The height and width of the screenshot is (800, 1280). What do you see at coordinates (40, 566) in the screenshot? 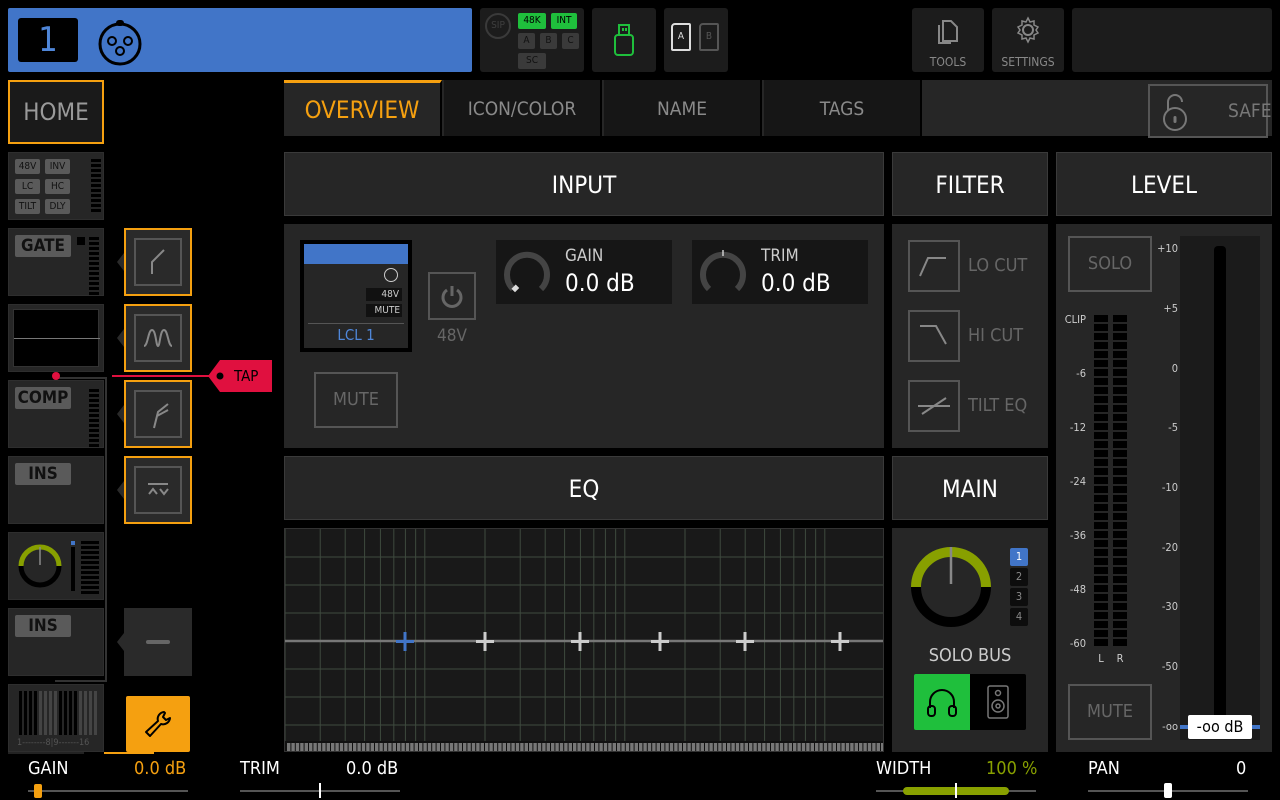
I see `width-knob-icon` at bounding box center [40, 566].